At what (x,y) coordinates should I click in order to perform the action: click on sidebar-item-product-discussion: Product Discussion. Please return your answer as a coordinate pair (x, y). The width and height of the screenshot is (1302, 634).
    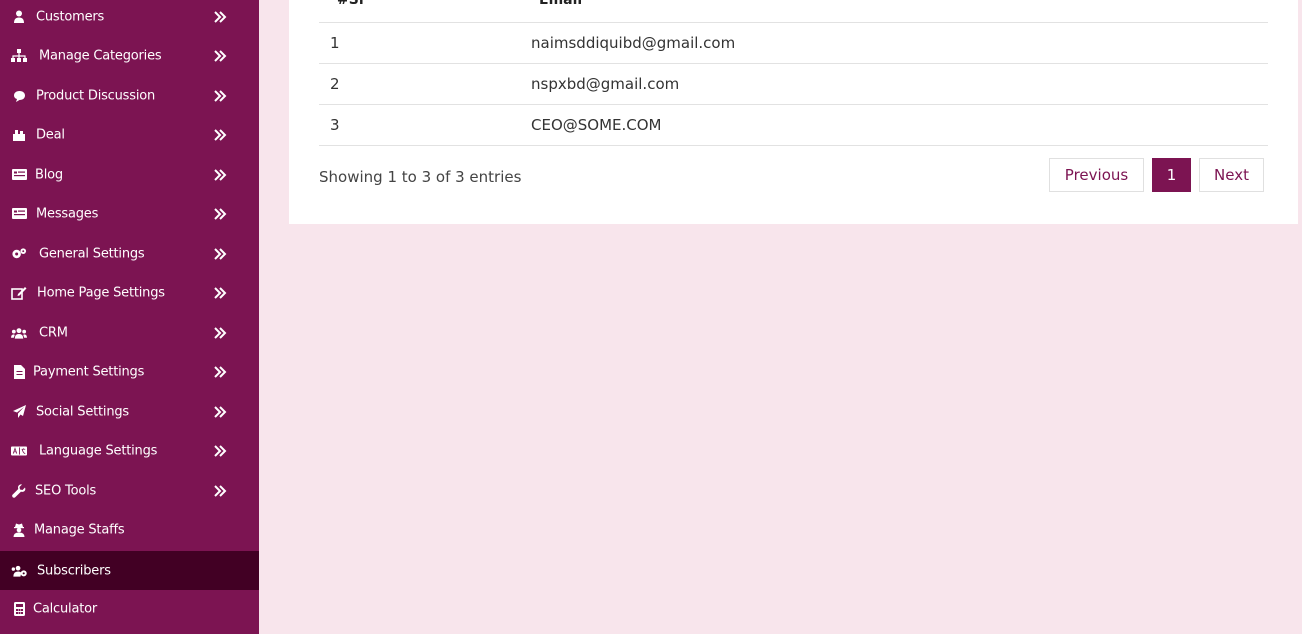
    Looking at the image, I should click on (129, 95).